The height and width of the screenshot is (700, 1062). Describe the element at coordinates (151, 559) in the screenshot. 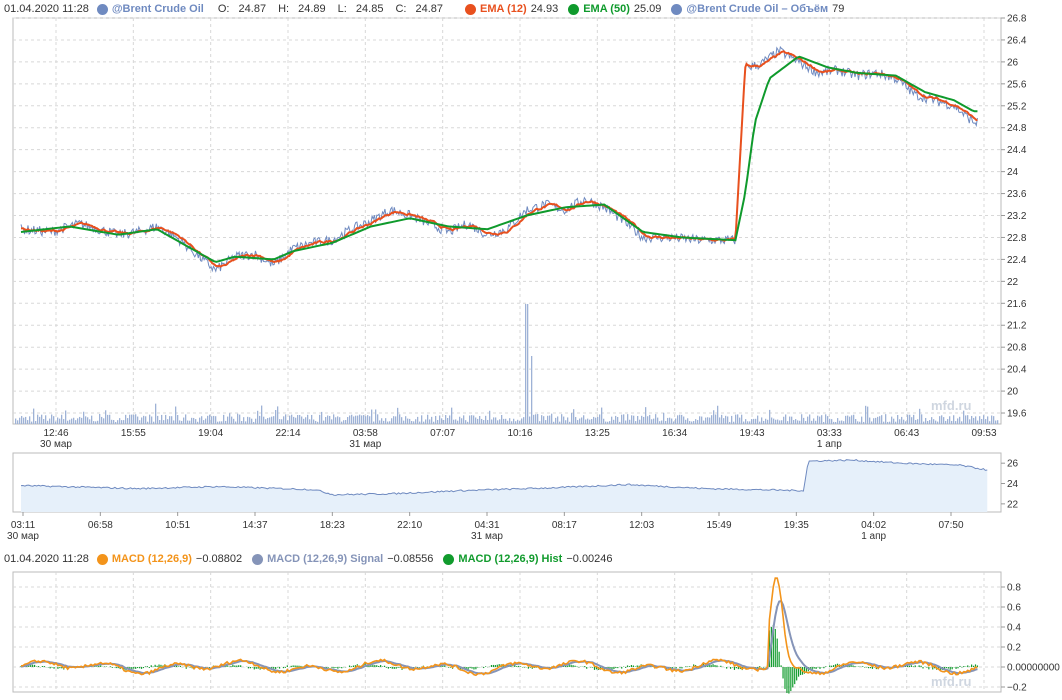

I see `macd-name: MACD (12,26,9)` at that location.